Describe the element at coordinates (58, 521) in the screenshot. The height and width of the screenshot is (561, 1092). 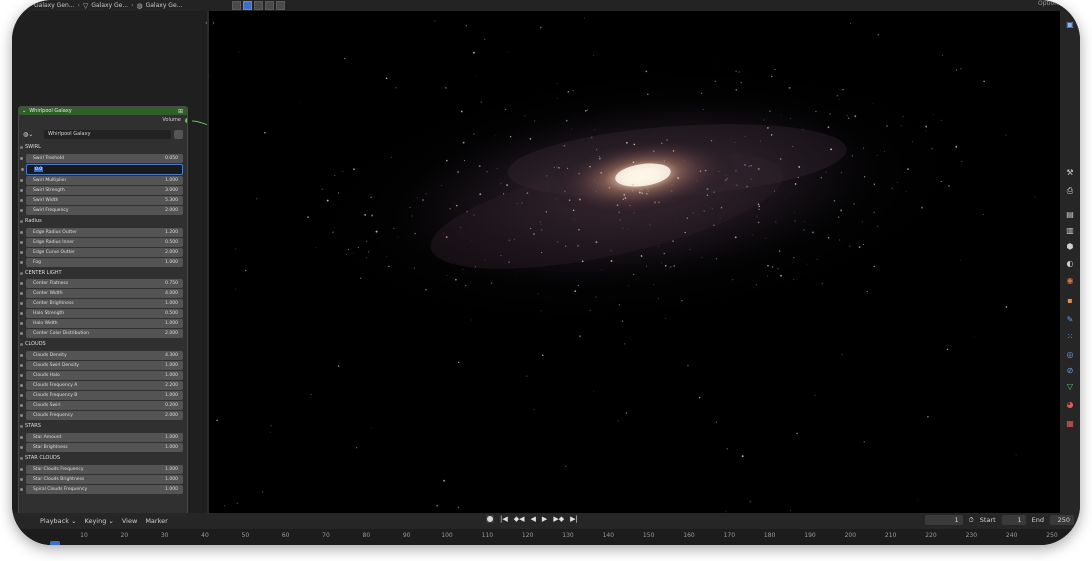
I see `timeline-menu-item: Playback ⌄` at that location.